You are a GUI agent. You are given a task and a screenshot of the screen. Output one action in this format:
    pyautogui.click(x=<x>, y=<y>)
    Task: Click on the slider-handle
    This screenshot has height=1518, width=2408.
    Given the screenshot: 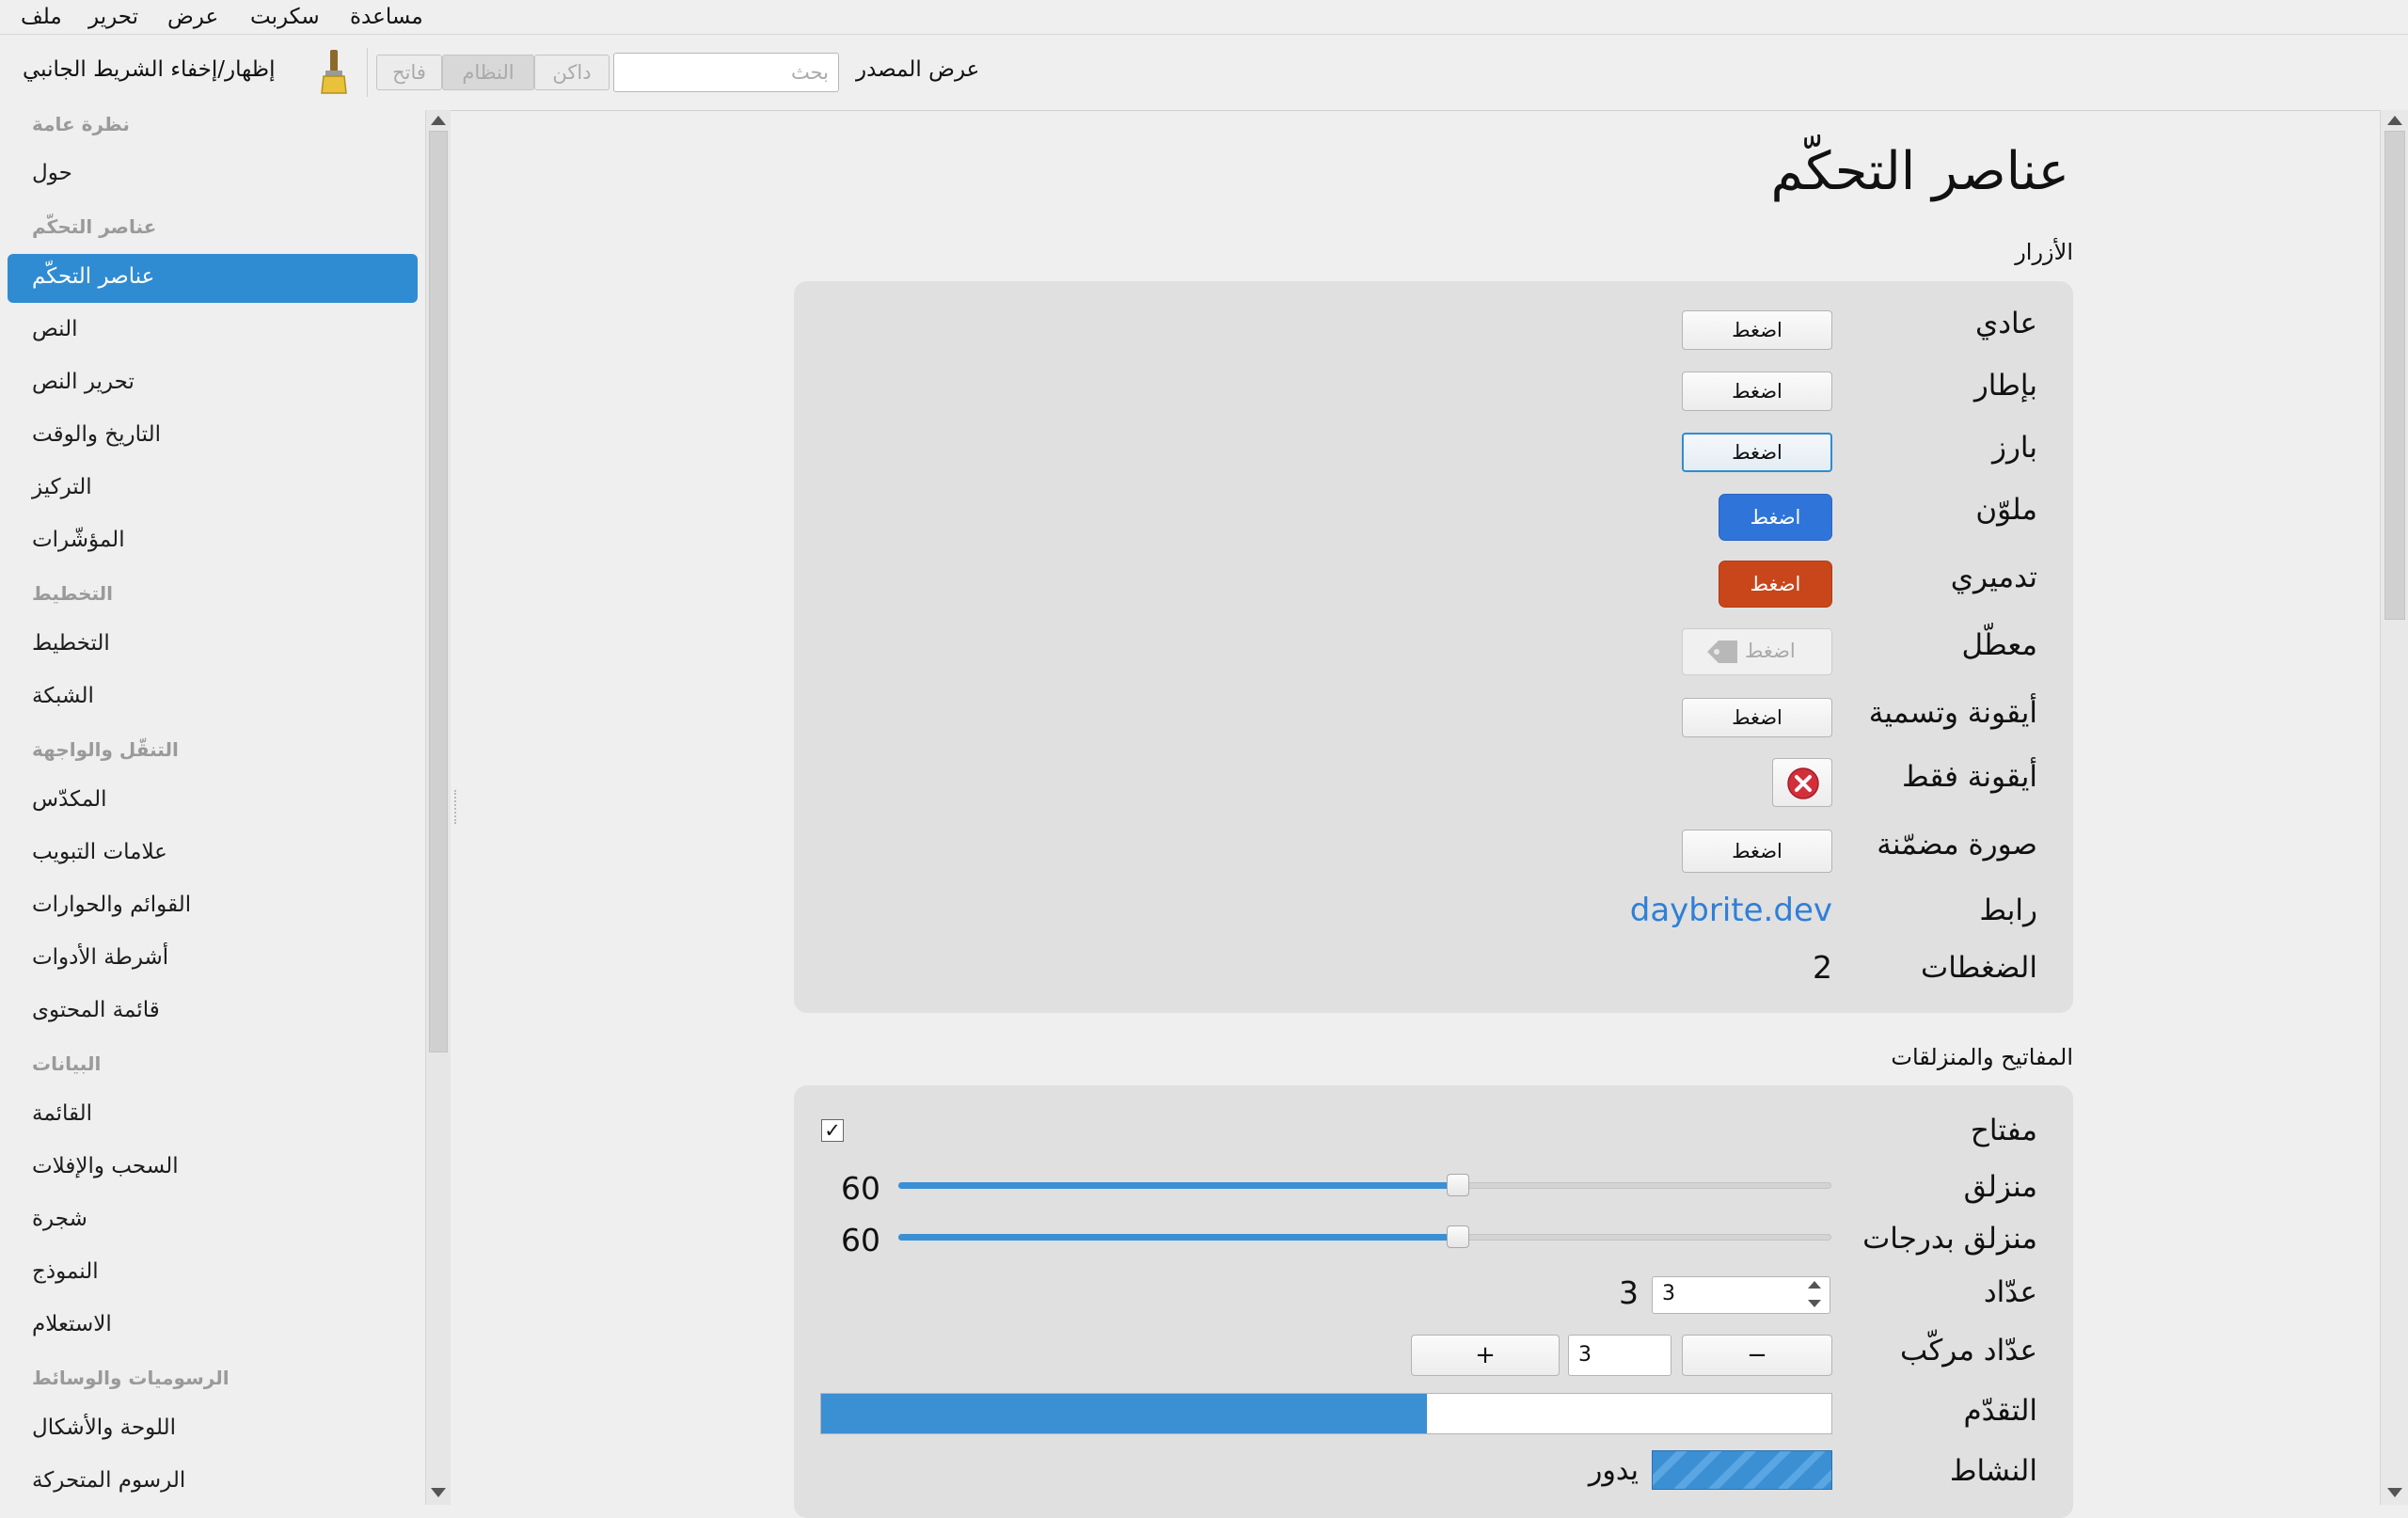 What is the action you would take?
    pyautogui.click(x=1459, y=1185)
    